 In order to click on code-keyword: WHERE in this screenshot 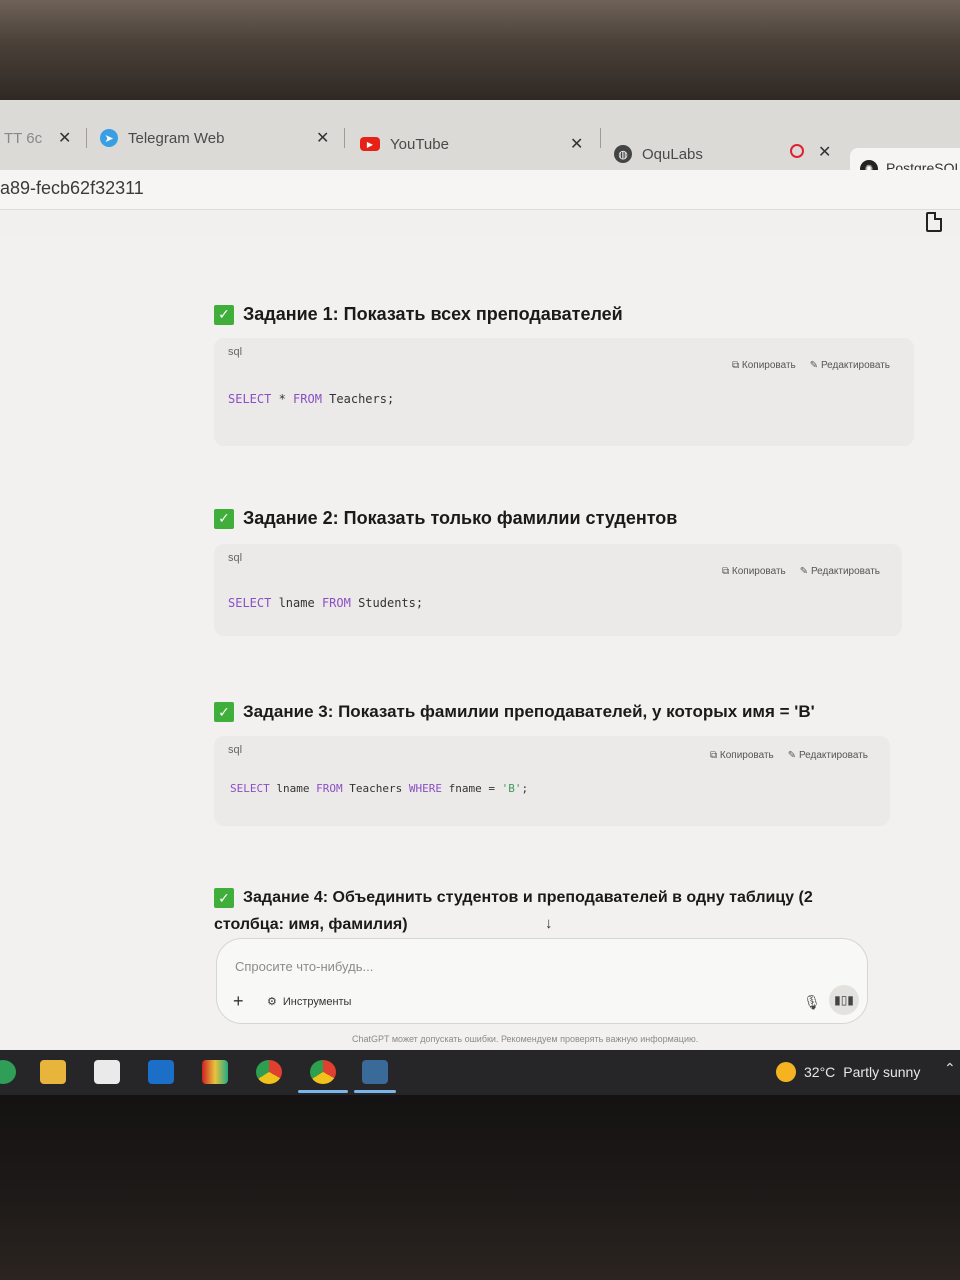, I will do `click(425, 788)`.